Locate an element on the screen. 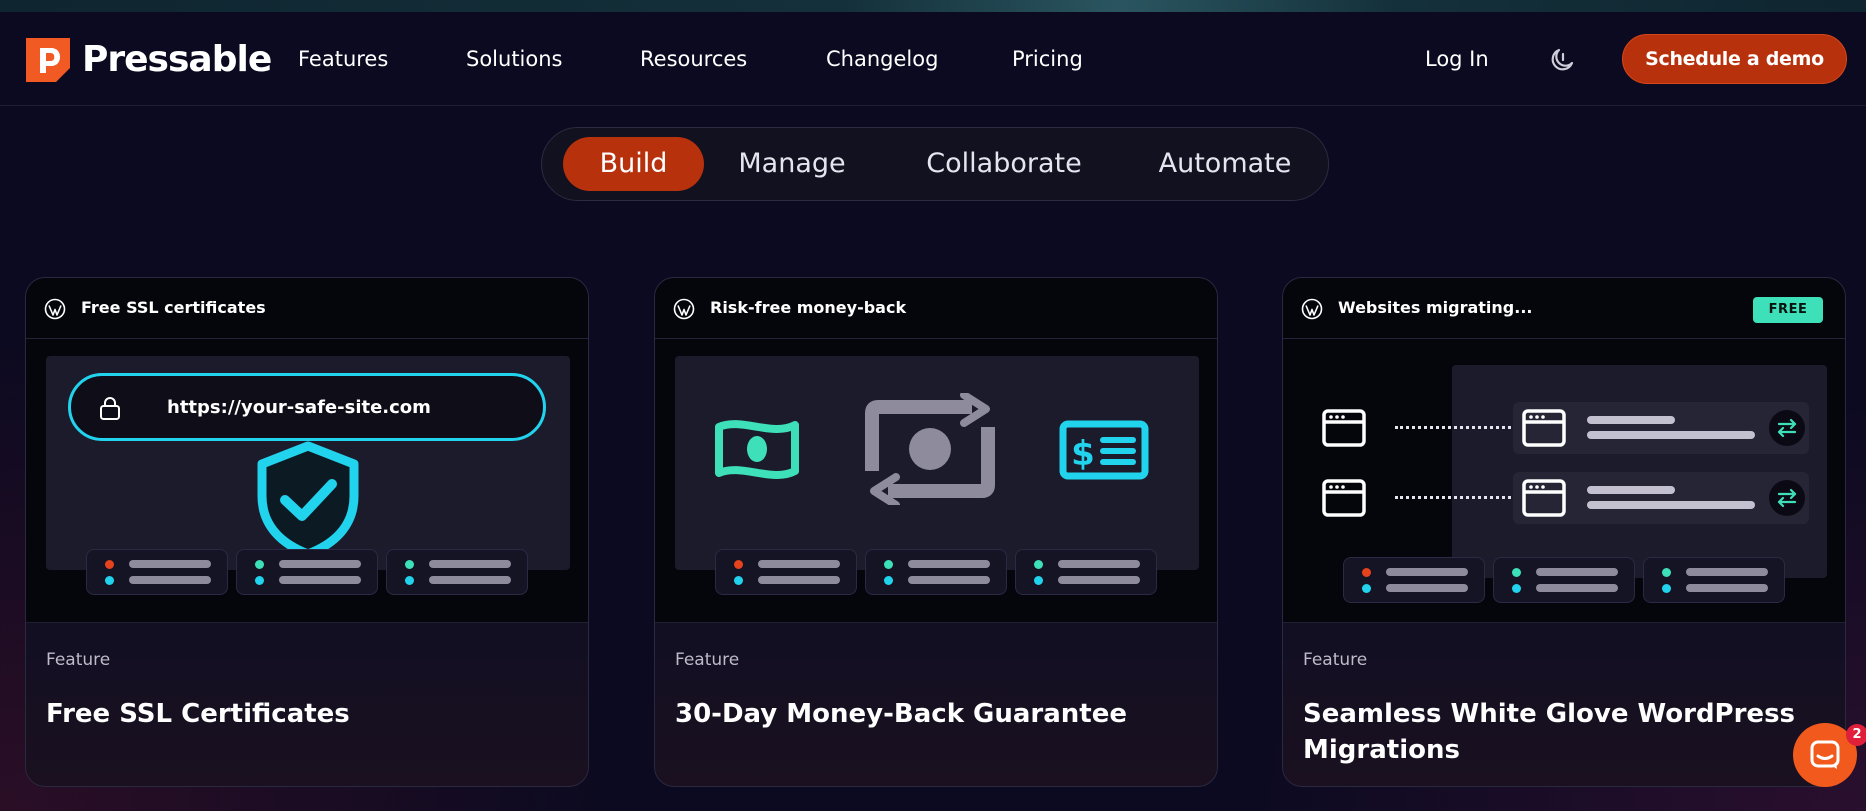  chat-icon is located at coordinates (1825, 754).